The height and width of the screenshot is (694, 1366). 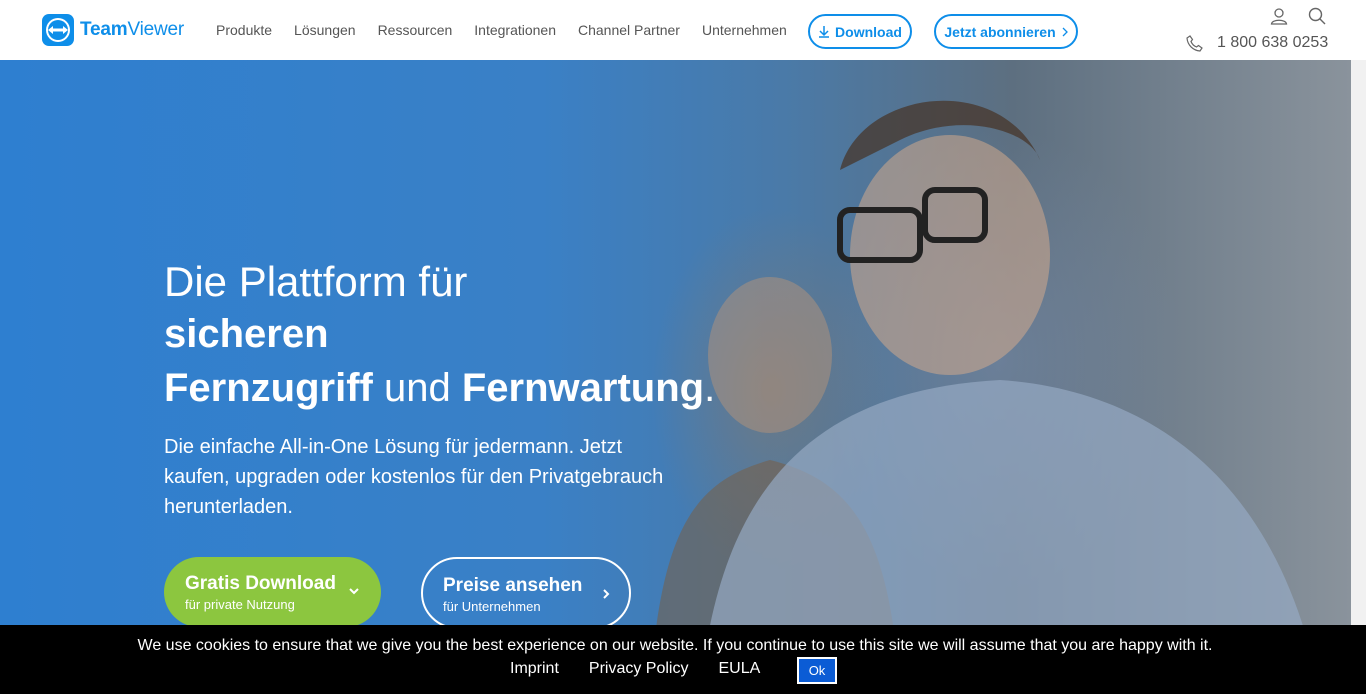 What do you see at coordinates (1358, 377) in the screenshot?
I see `scrollbar-track` at bounding box center [1358, 377].